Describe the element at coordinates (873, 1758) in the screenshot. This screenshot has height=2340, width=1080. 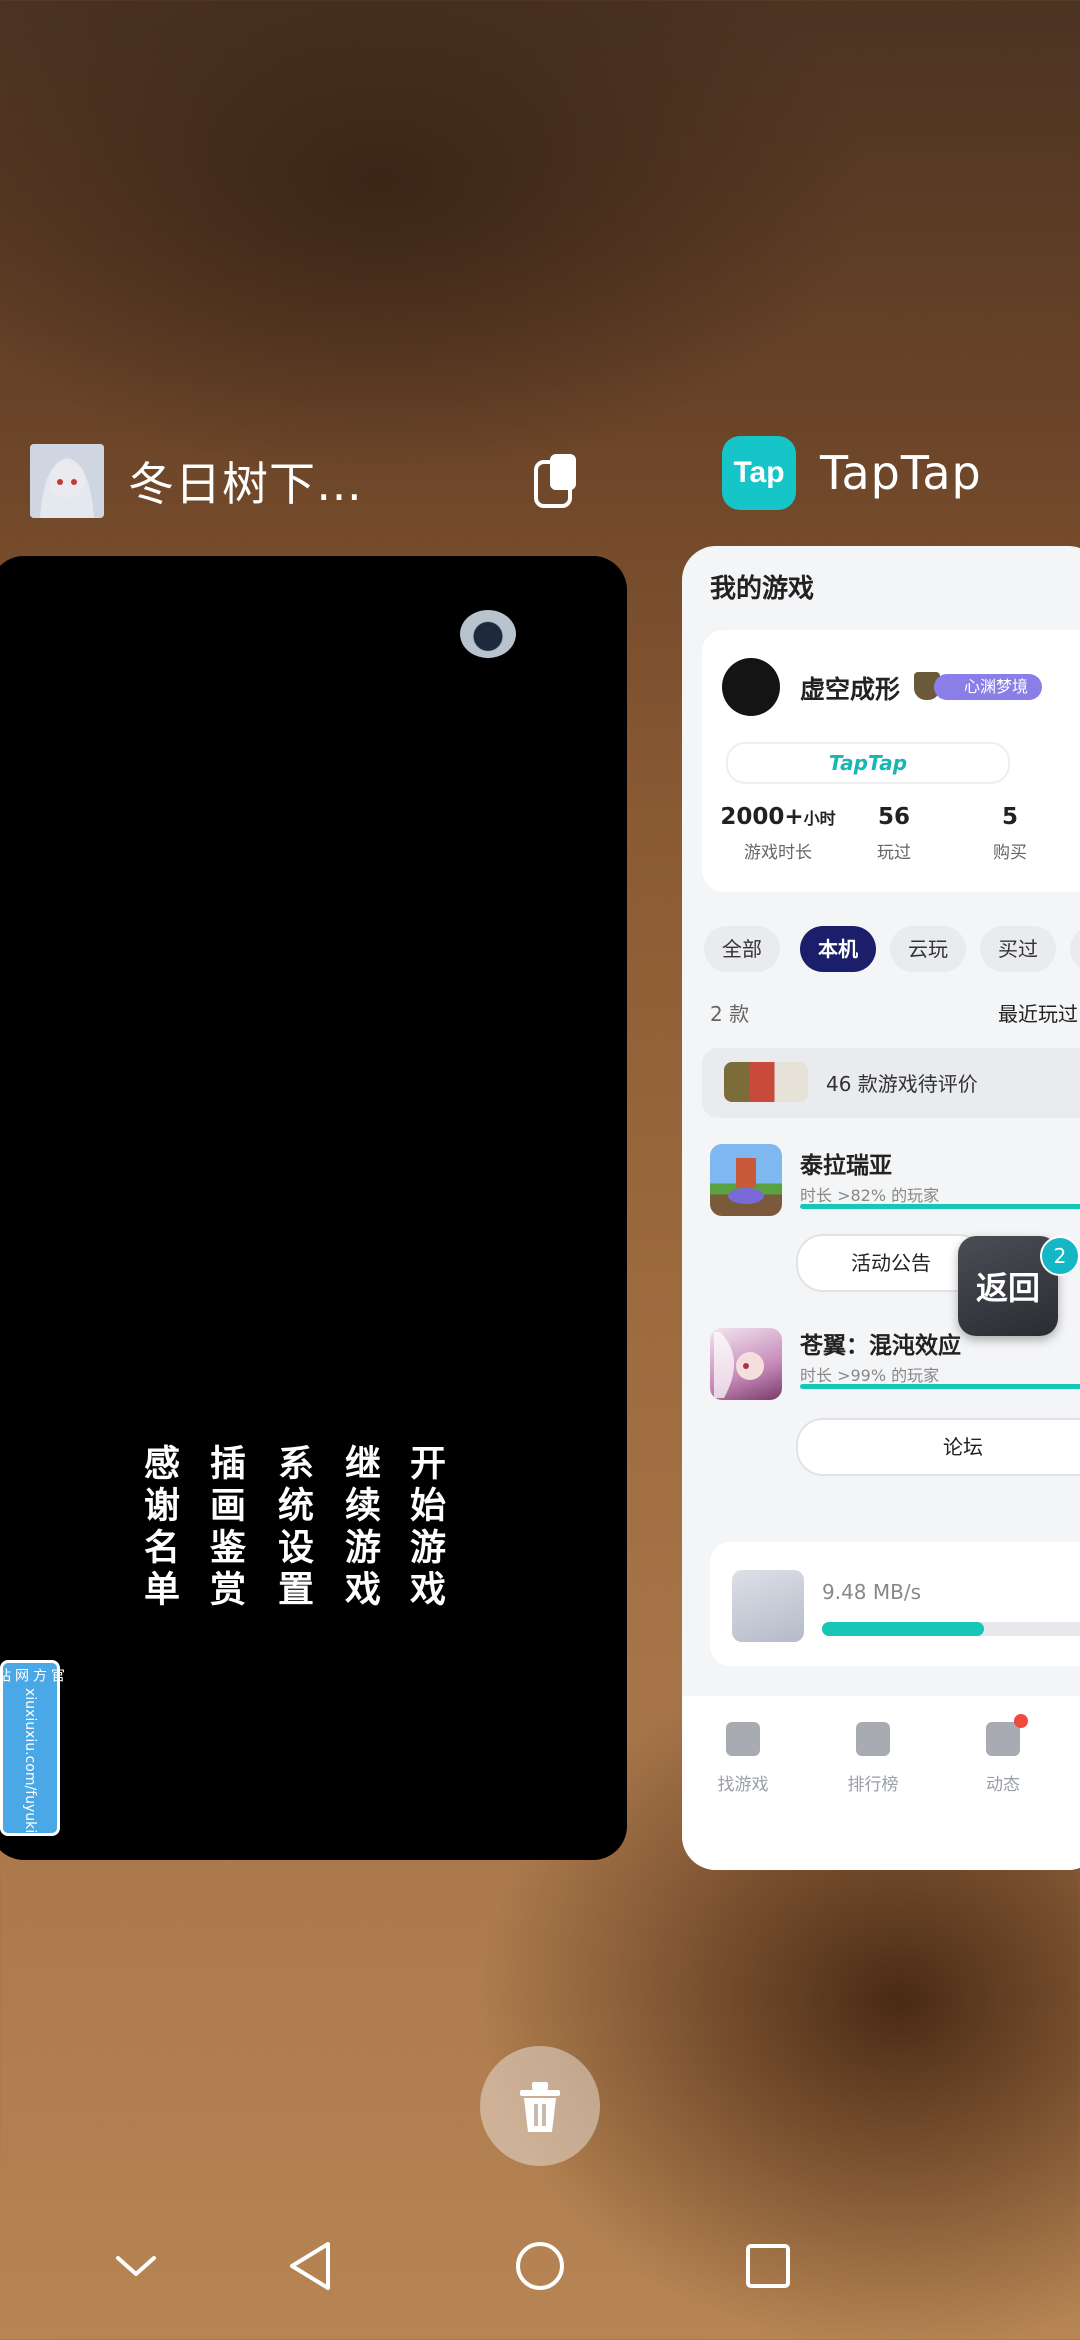
I see `nav-rankings: 排行榜` at that location.